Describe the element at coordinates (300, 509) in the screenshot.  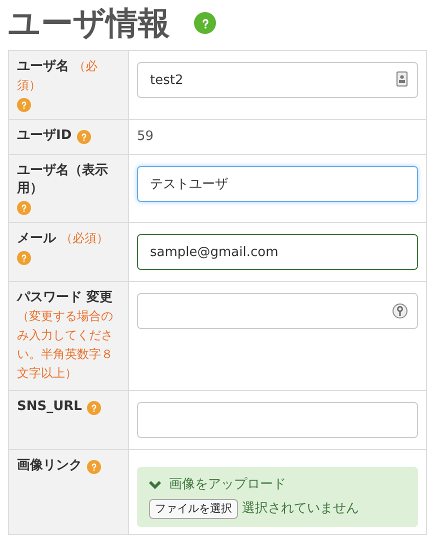
I see `file-status: 選択されていません` at that location.